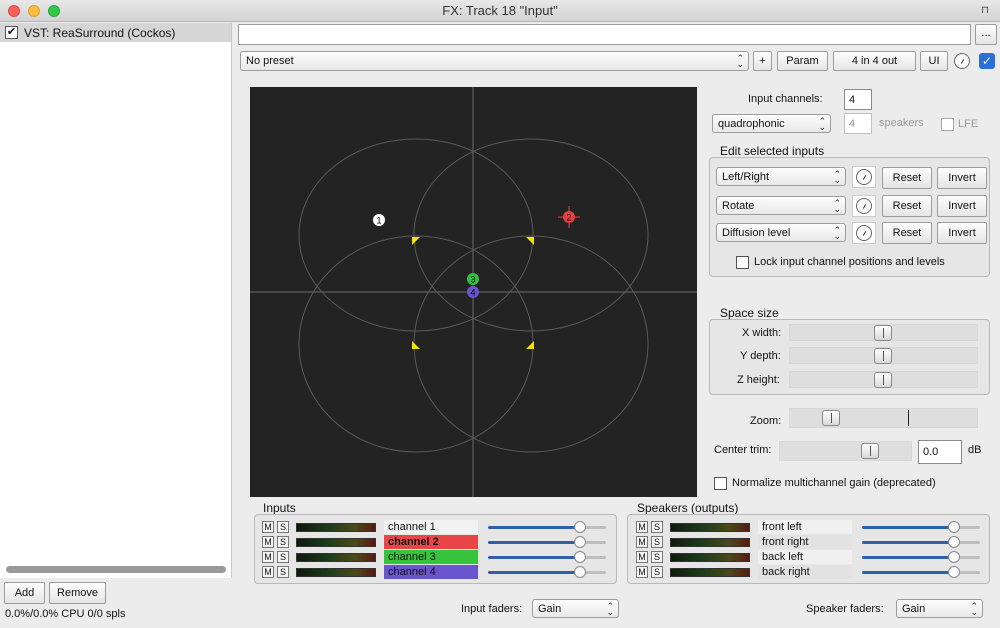 The image size is (1000, 628). What do you see at coordinates (569, 217) in the screenshot?
I see `input-point-2: 2` at bounding box center [569, 217].